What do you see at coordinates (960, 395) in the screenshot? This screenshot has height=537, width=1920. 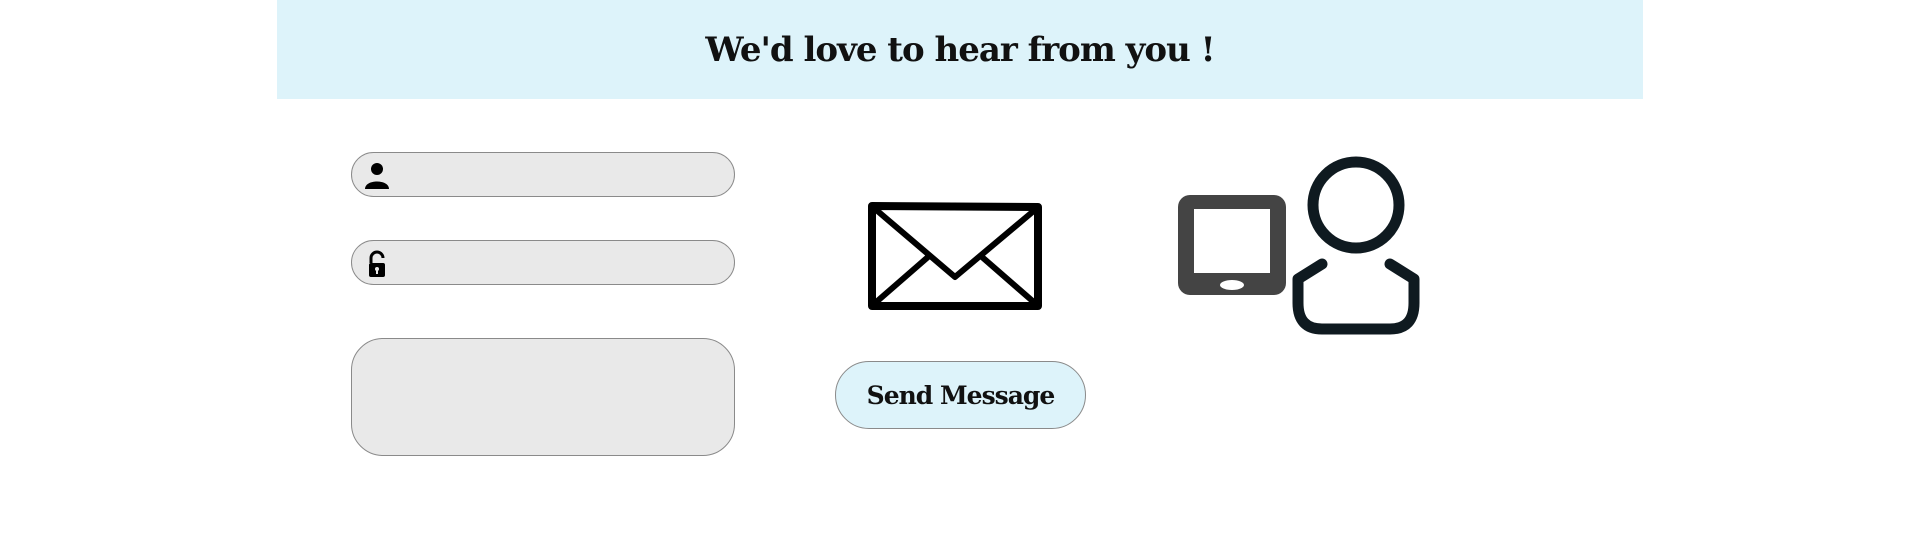 I see `send-message-button: Send Message` at bounding box center [960, 395].